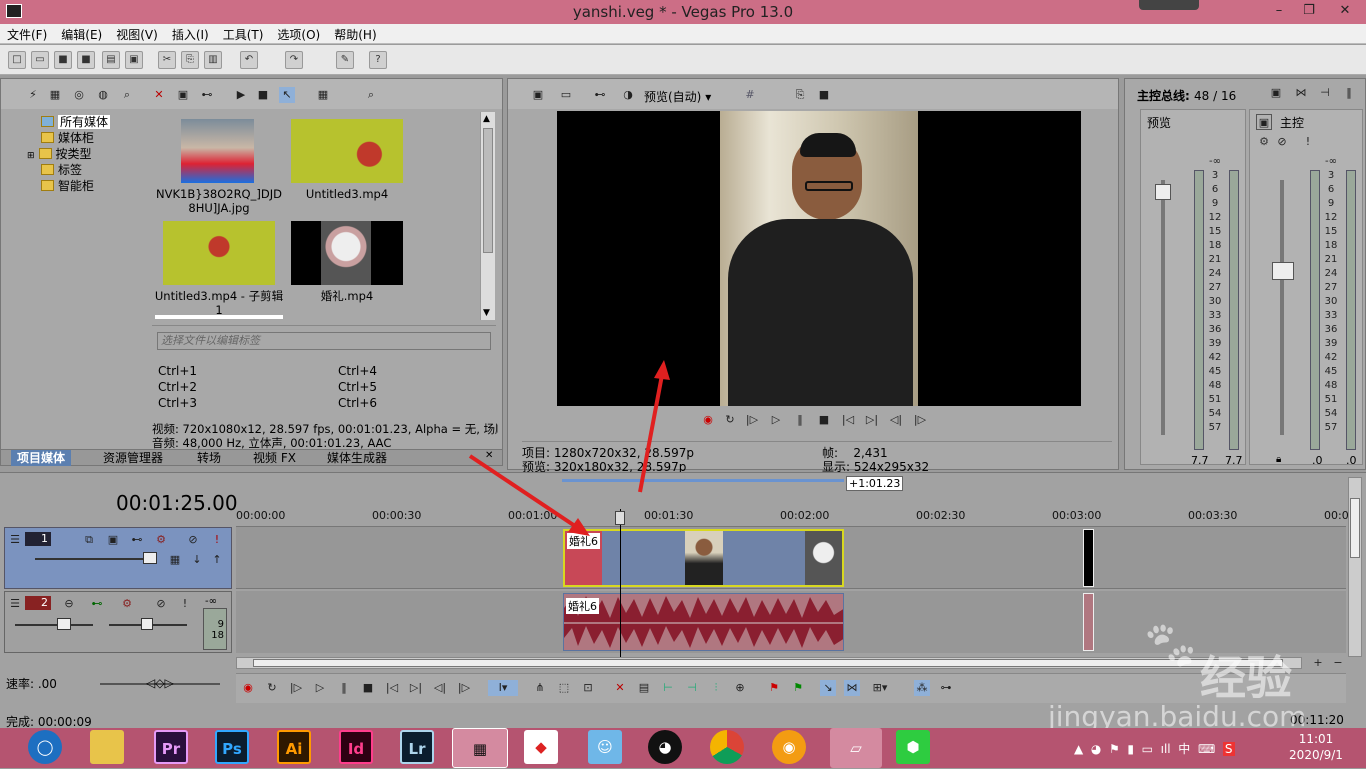 The width and height of the screenshot is (1366, 769). Describe the element at coordinates (1147, 749) in the screenshot. I see `tray-network-icon: ▭` at that location.